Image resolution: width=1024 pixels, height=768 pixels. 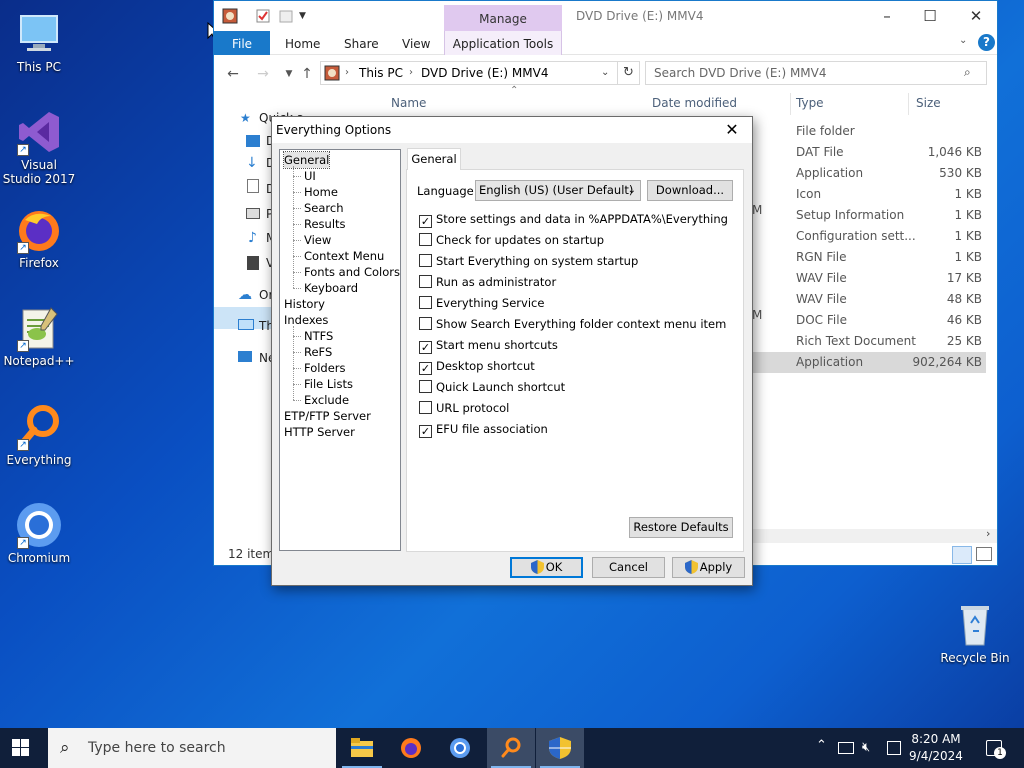 What do you see at coordinates (503, 43) in the screenshot?
I see `tab-application-tools: Application Tools` at bounding box center [503, 43].